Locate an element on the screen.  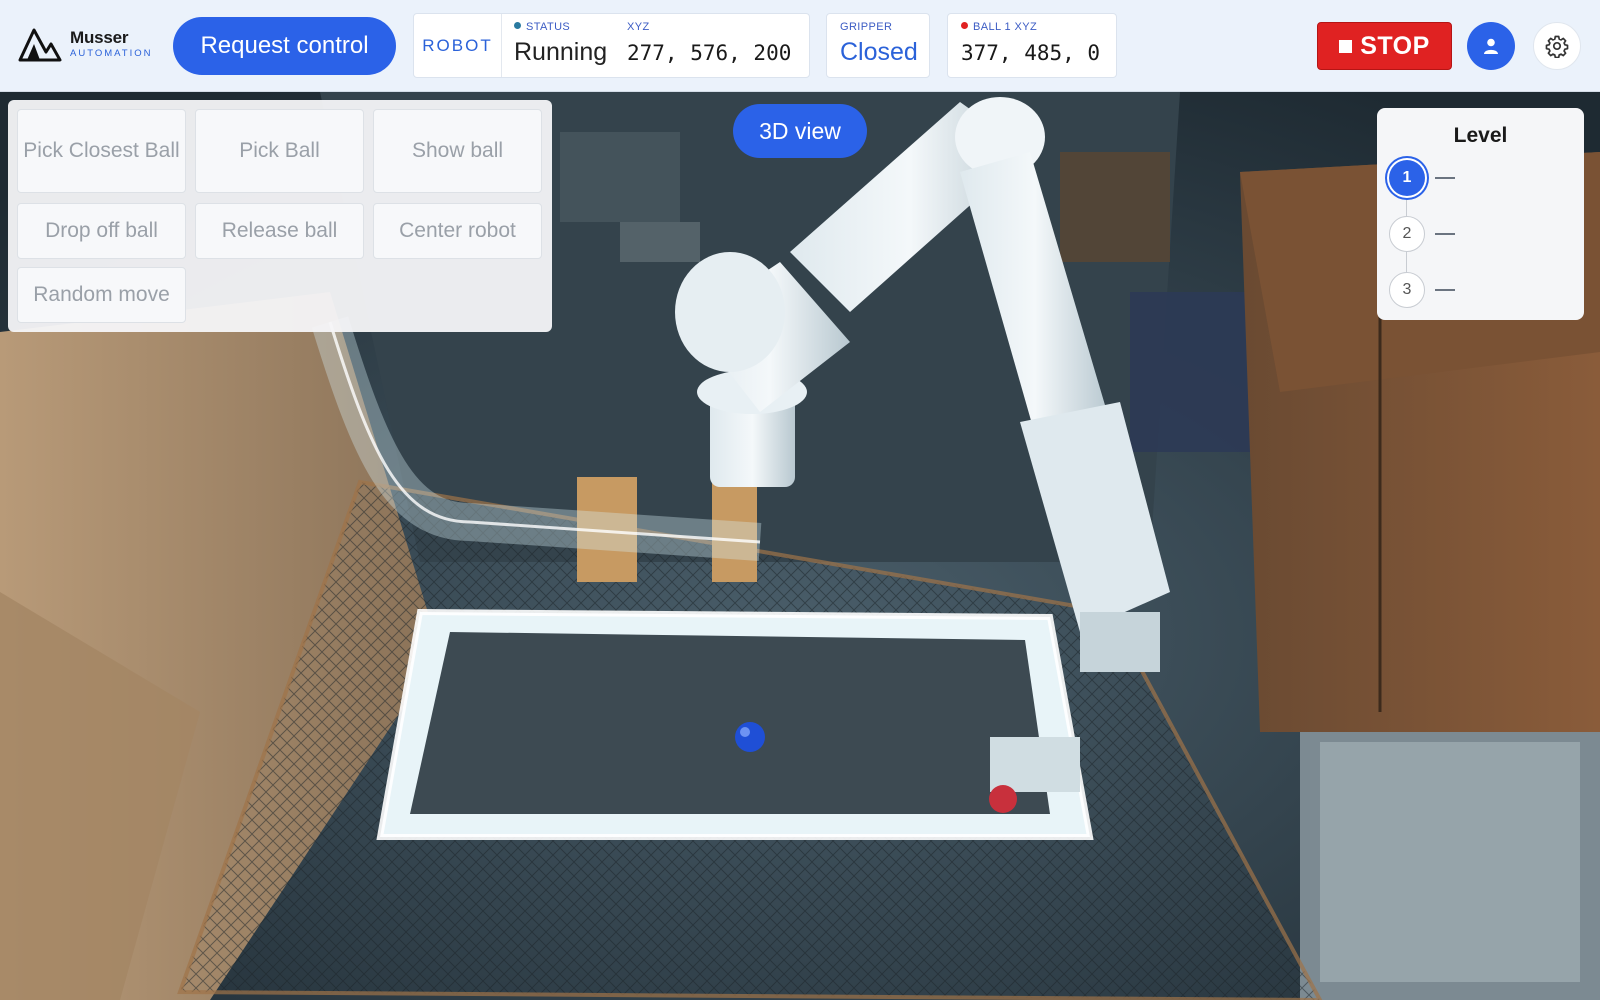
user-icon is located at coordinates (1491, 46).